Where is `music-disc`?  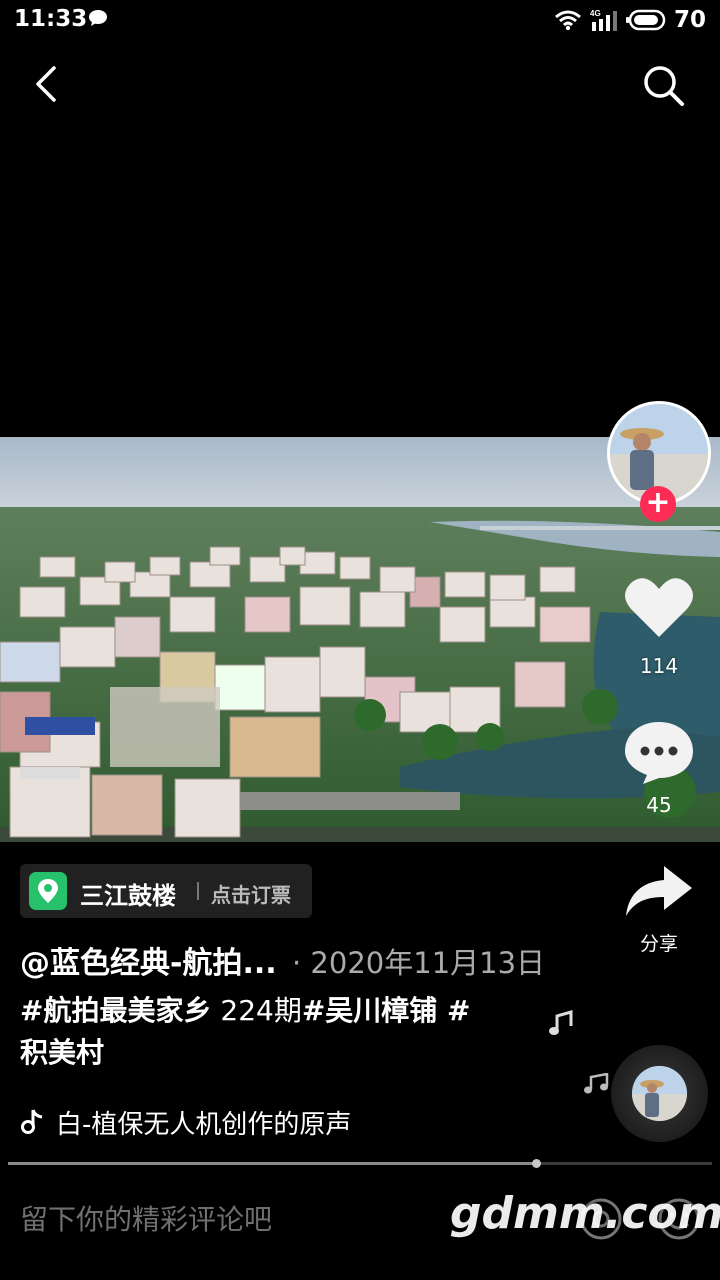
music-disc is located at coordinates (659, 1093).